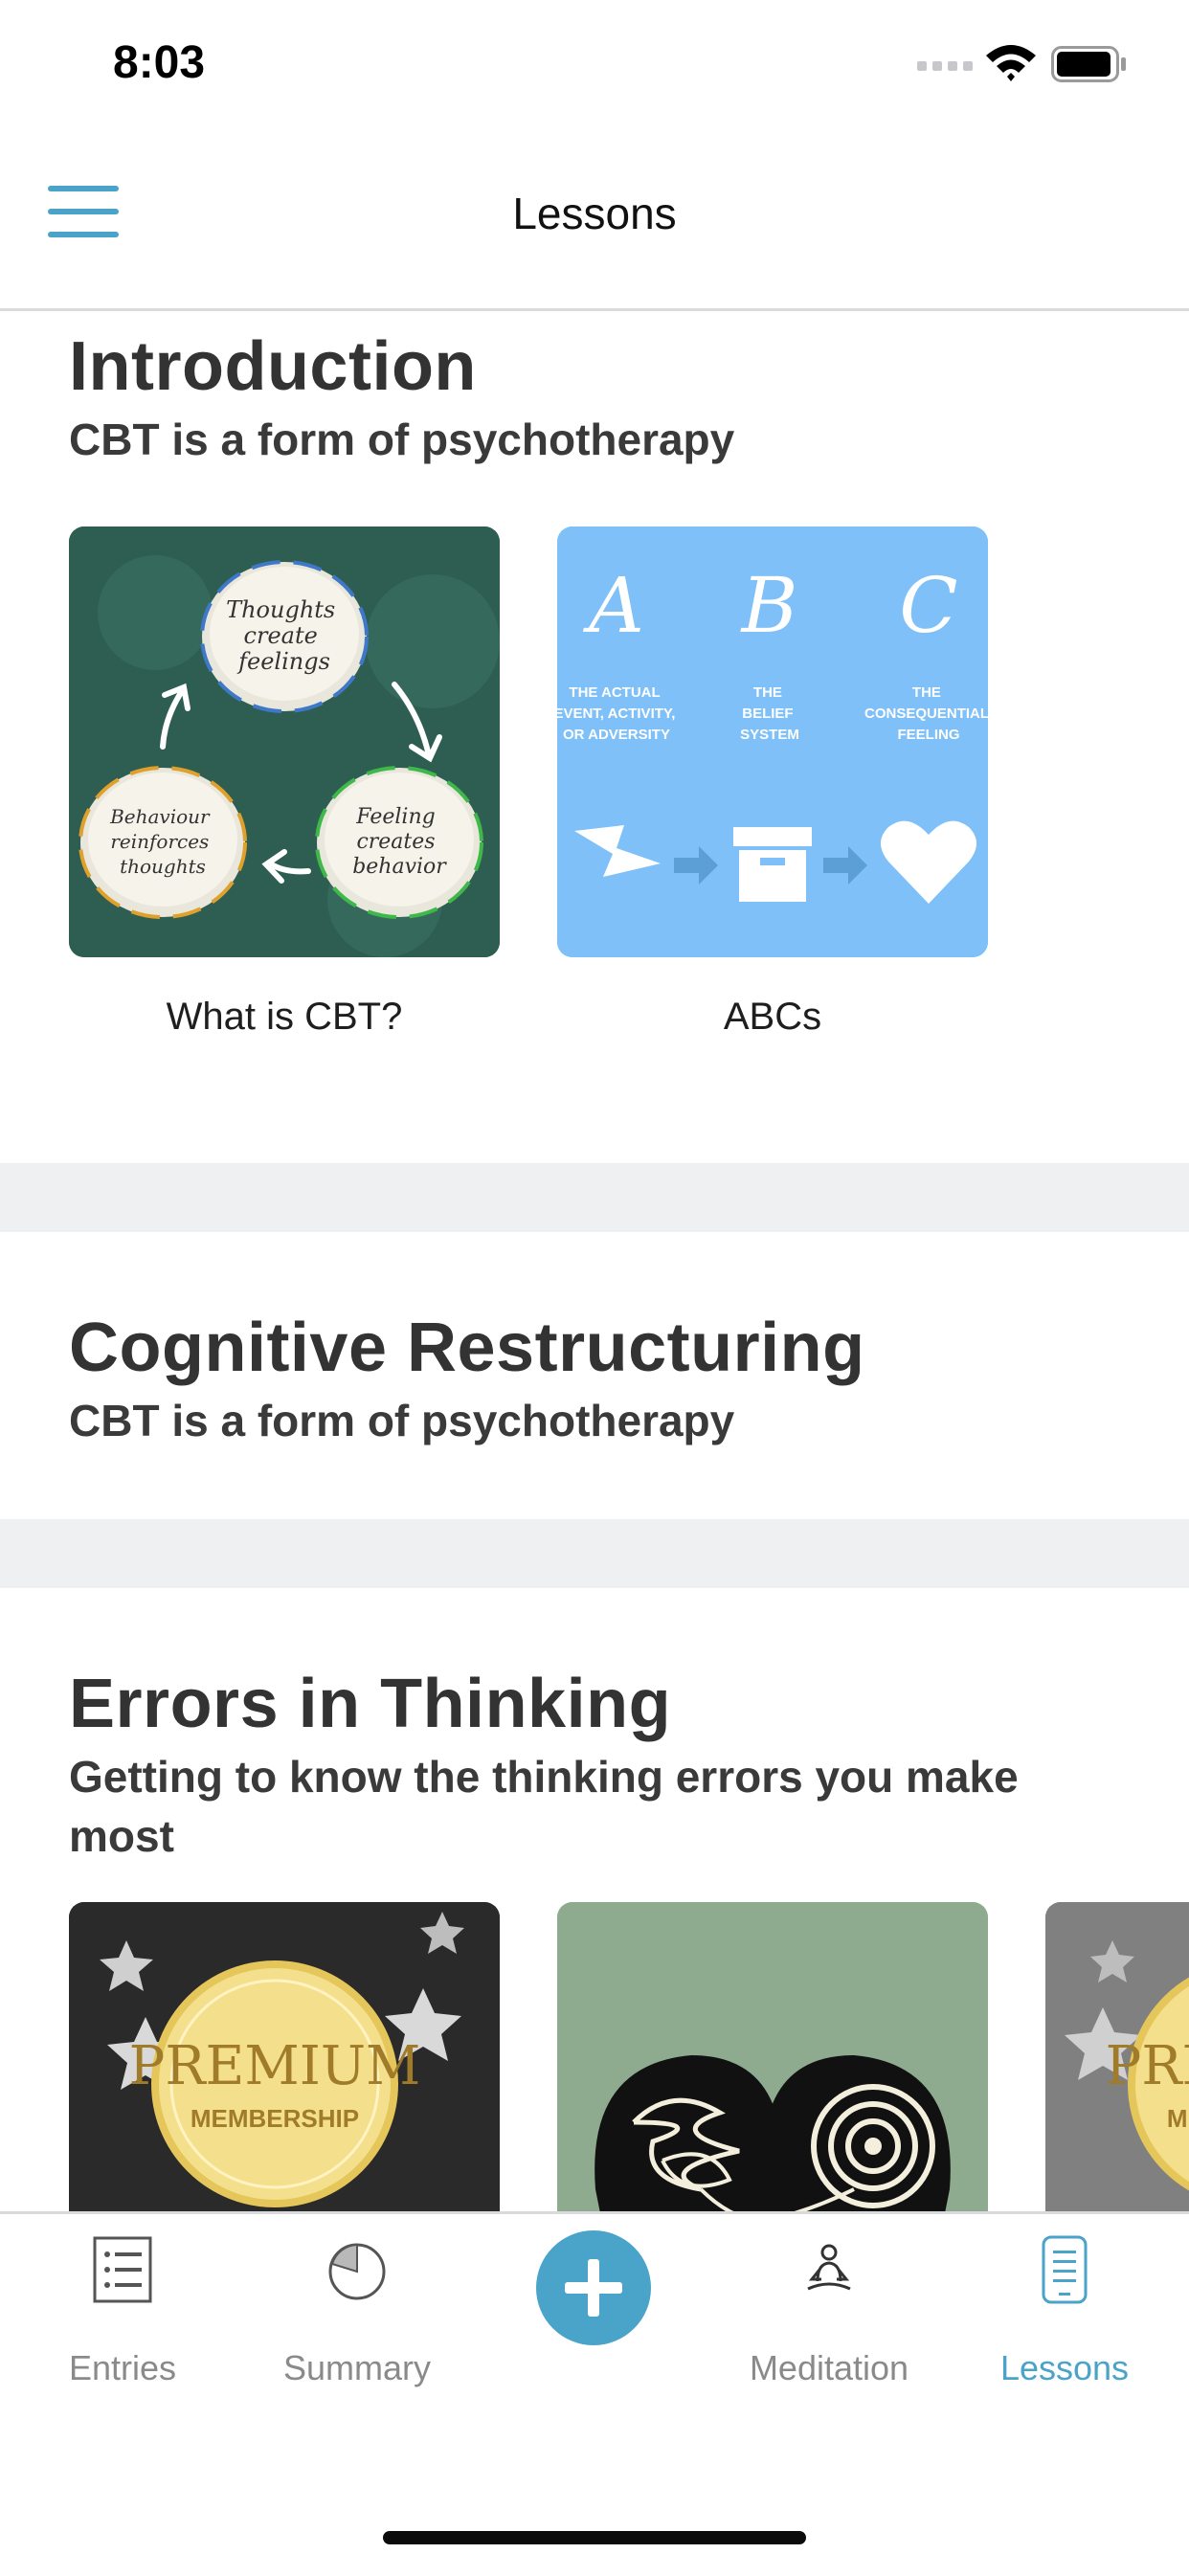 Image resolution: width=1189 pixels, height=2576 pixels. Describe the element at coordinates (399, 842) in the screenshot. I see `cycle-text-feeling: Feeling creates behavior` at that location.